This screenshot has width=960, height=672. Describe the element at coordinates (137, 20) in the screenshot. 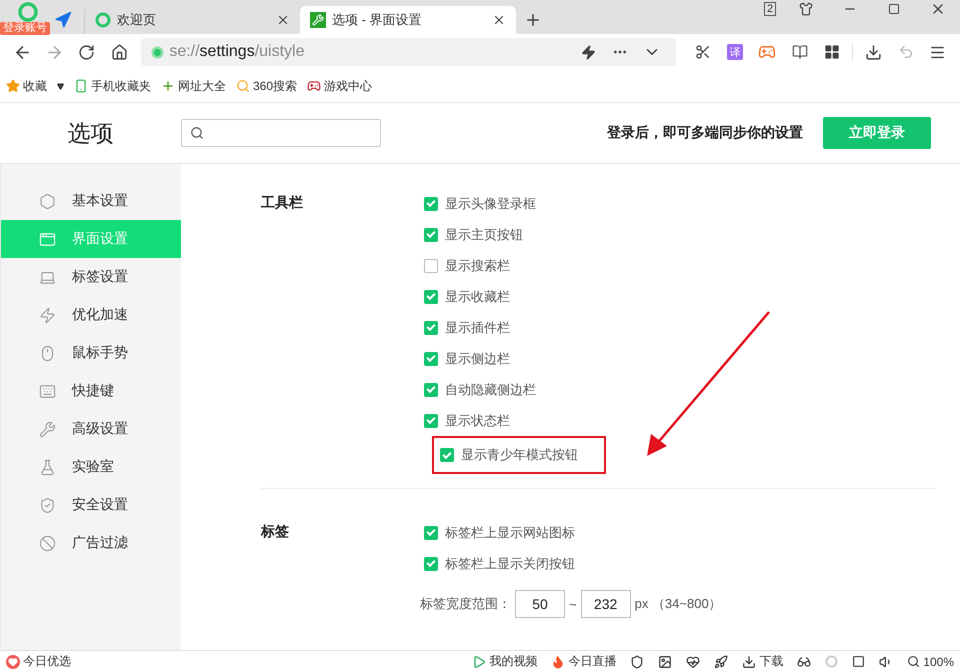

I see `tab-title: 欢迎页` at that location.